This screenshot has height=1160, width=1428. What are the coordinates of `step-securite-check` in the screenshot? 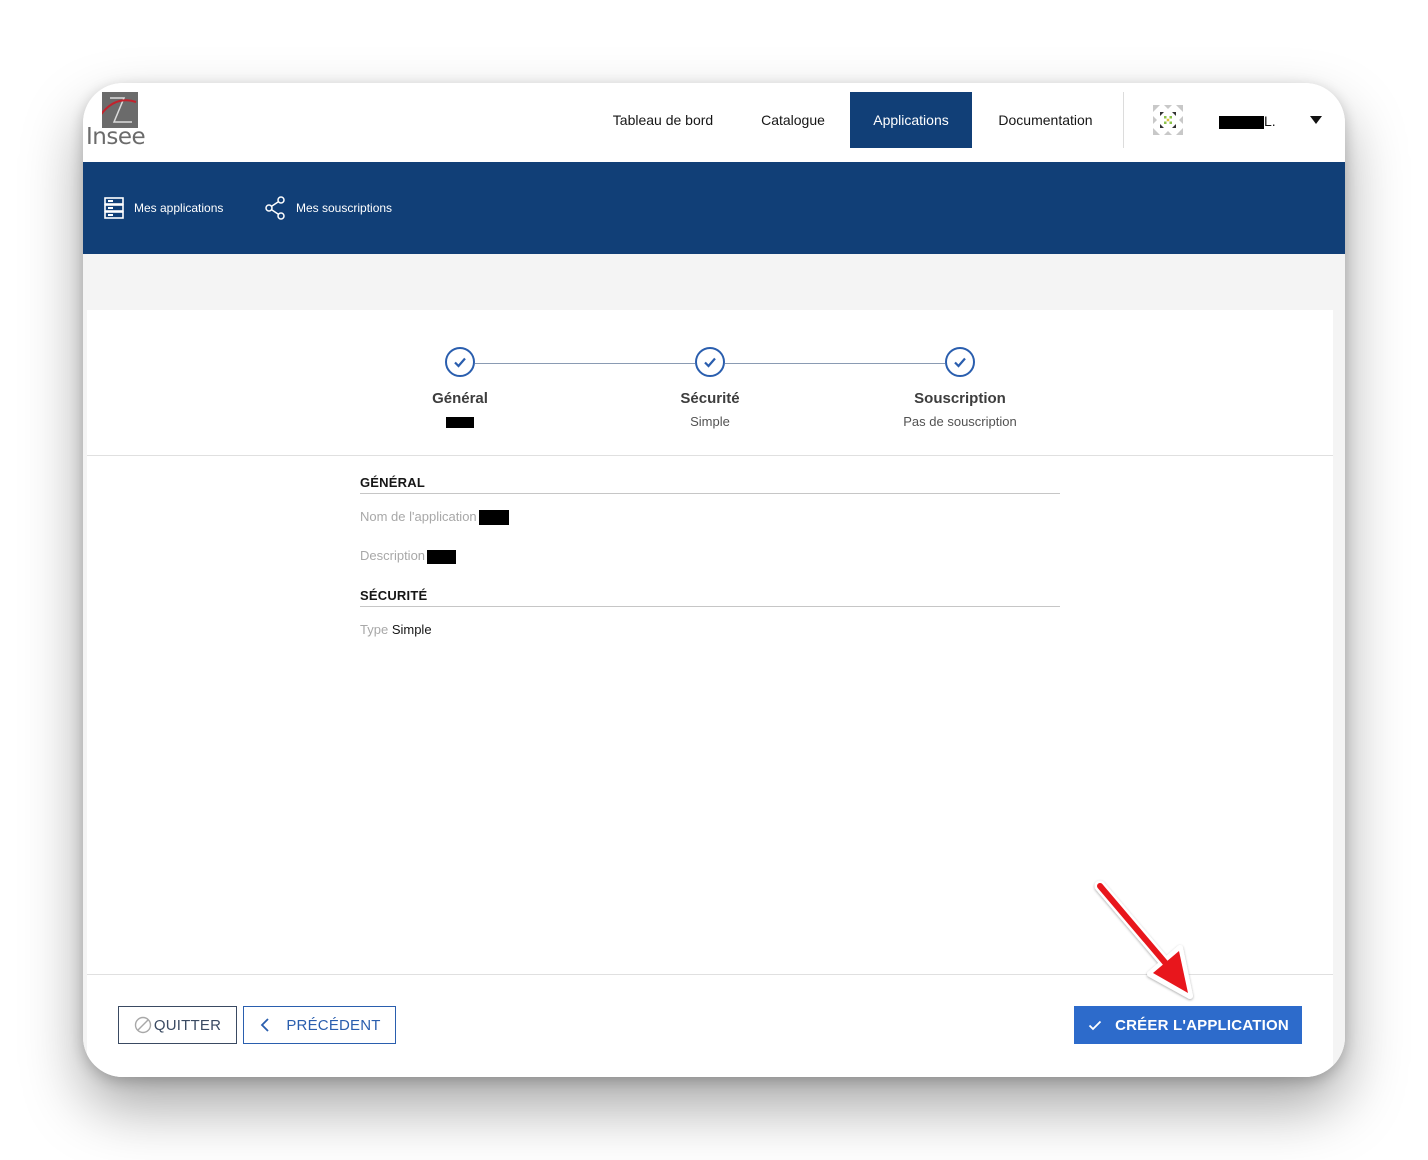 It's located at (710, 362).